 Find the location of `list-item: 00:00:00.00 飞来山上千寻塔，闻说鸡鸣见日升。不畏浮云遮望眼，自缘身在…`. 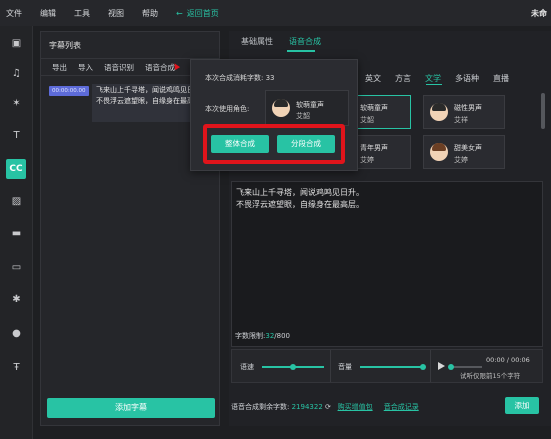

list-item: 00:00:00.00 飞来山上千寻塔，闻说鸡鸣见日升。不畏浮云遮望眼，自缘身在… is located at coordinates (130, 103).